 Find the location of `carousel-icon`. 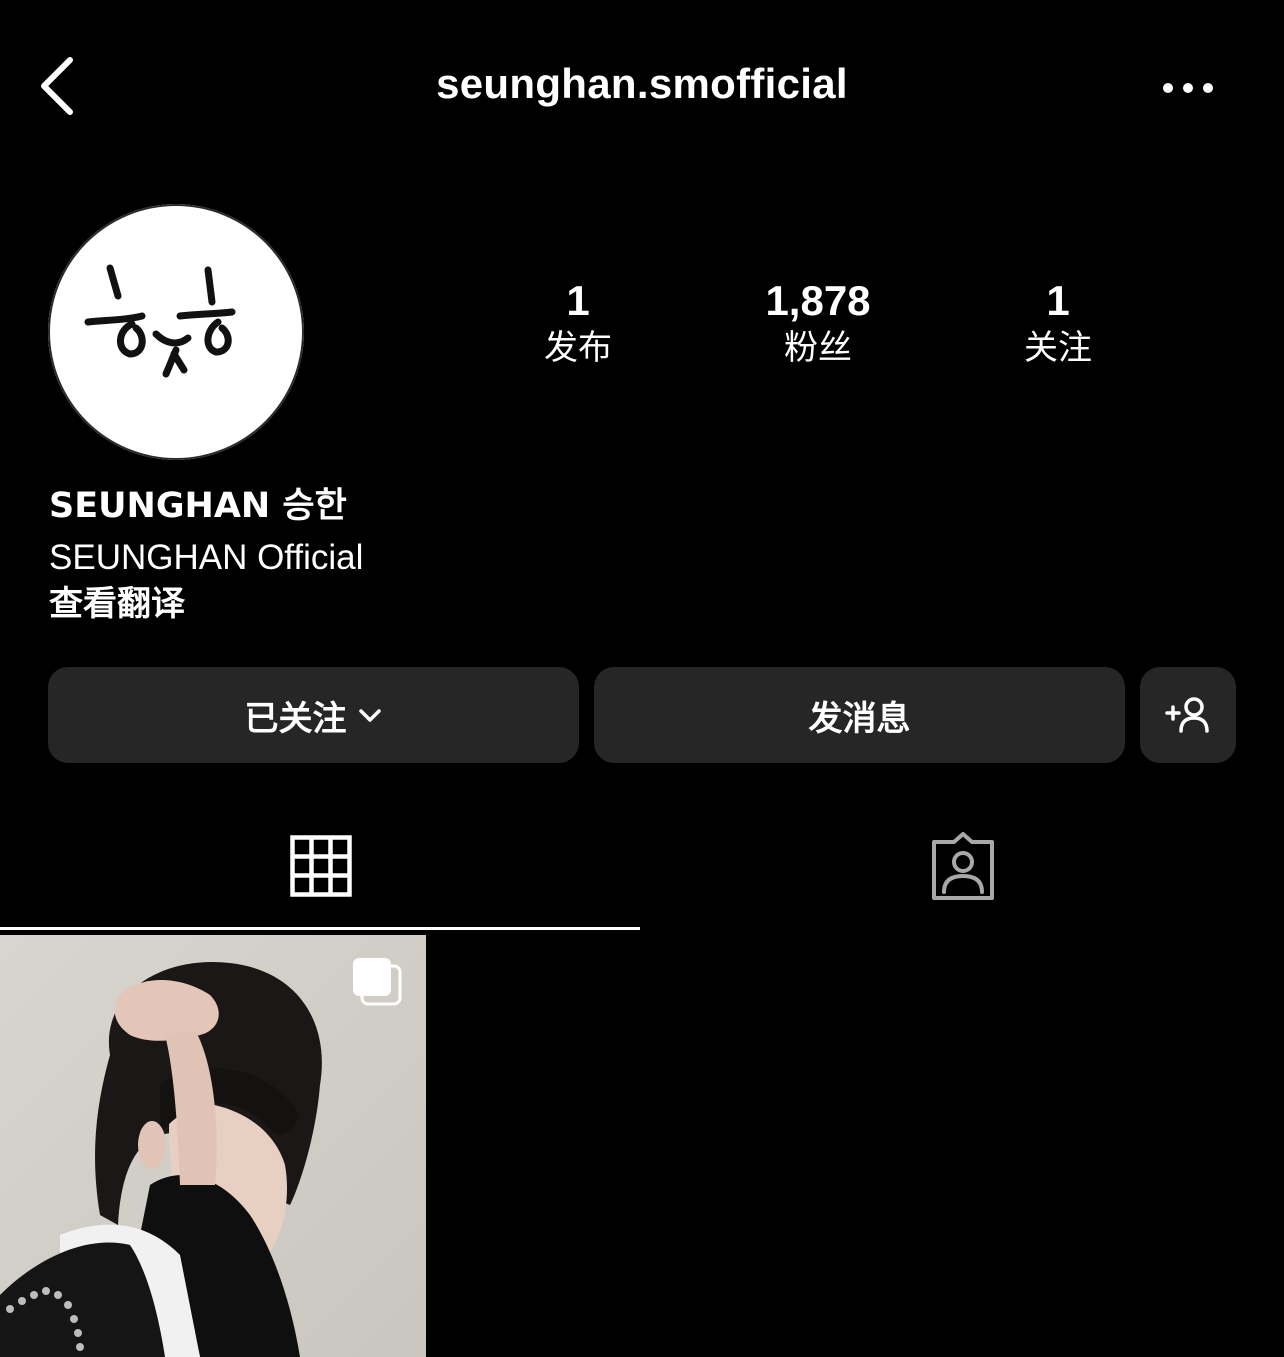

carousel-icon is located at coordinates (378, 982).